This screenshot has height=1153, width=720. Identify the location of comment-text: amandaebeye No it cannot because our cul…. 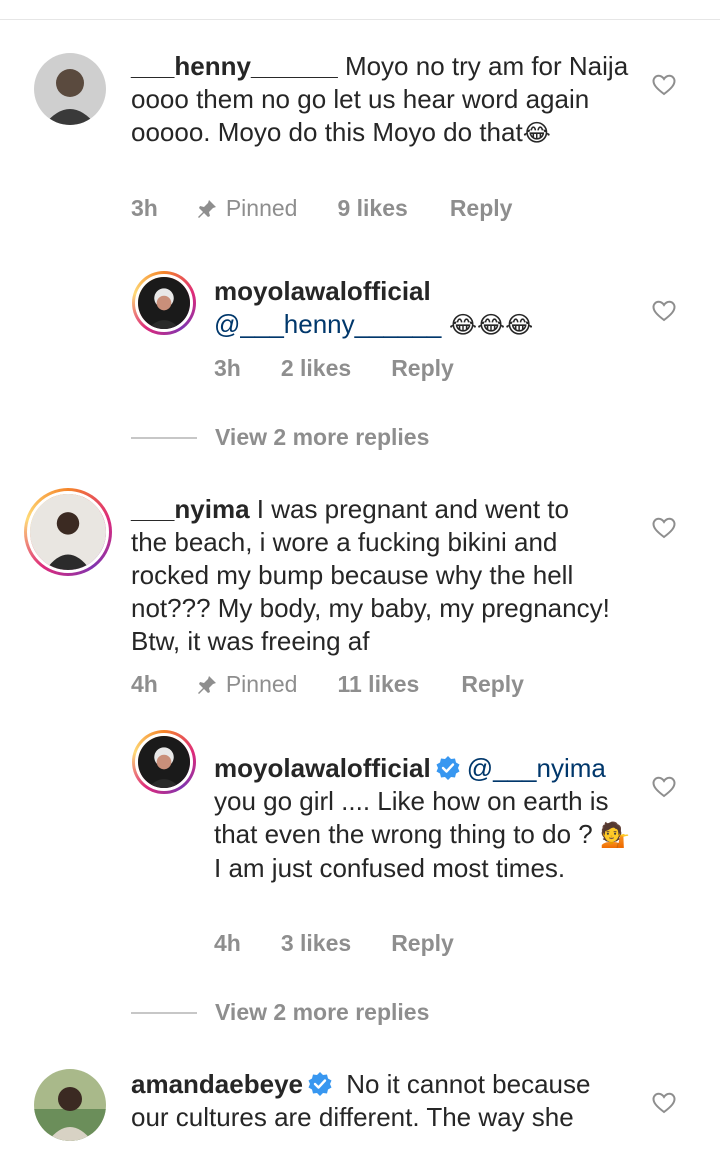
(381, 1101).